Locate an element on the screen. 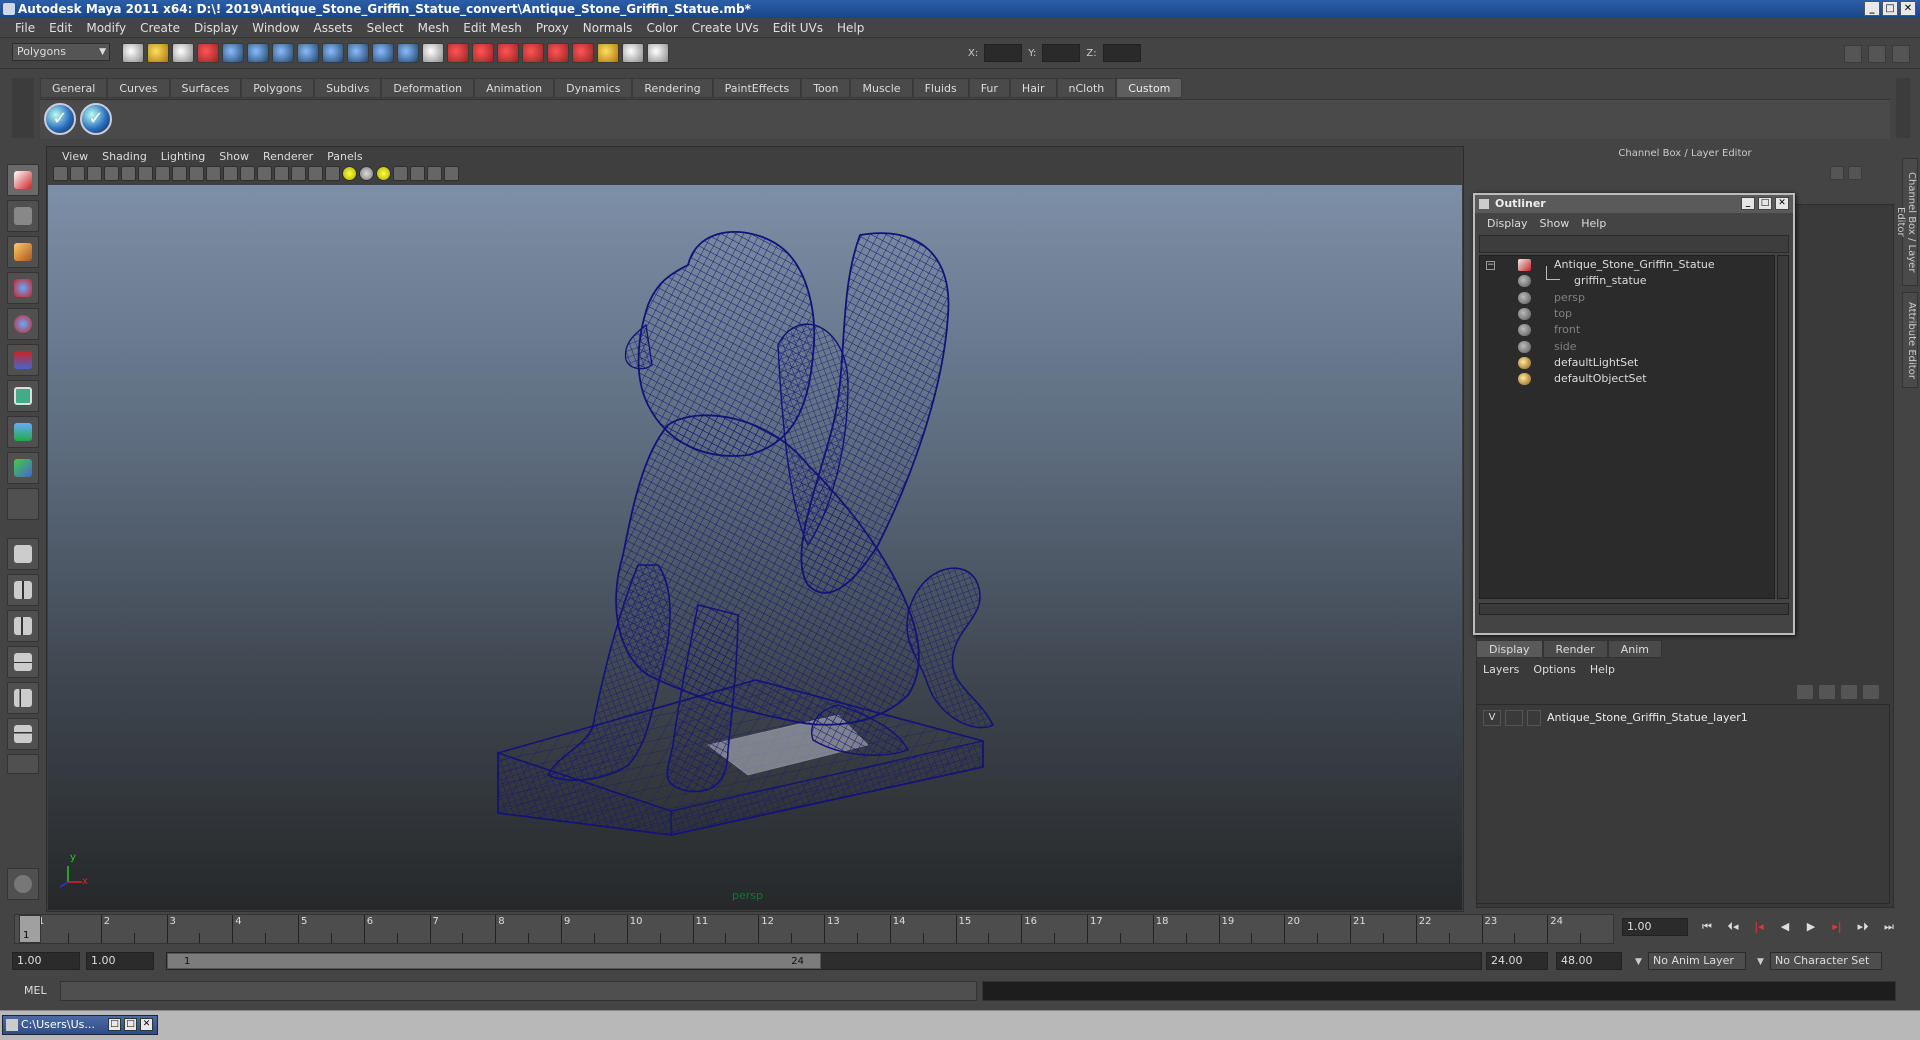 This screenshot has width=1920, height=1040. shelf-tab-custom: Custom is located at coordinates (1149, 88).